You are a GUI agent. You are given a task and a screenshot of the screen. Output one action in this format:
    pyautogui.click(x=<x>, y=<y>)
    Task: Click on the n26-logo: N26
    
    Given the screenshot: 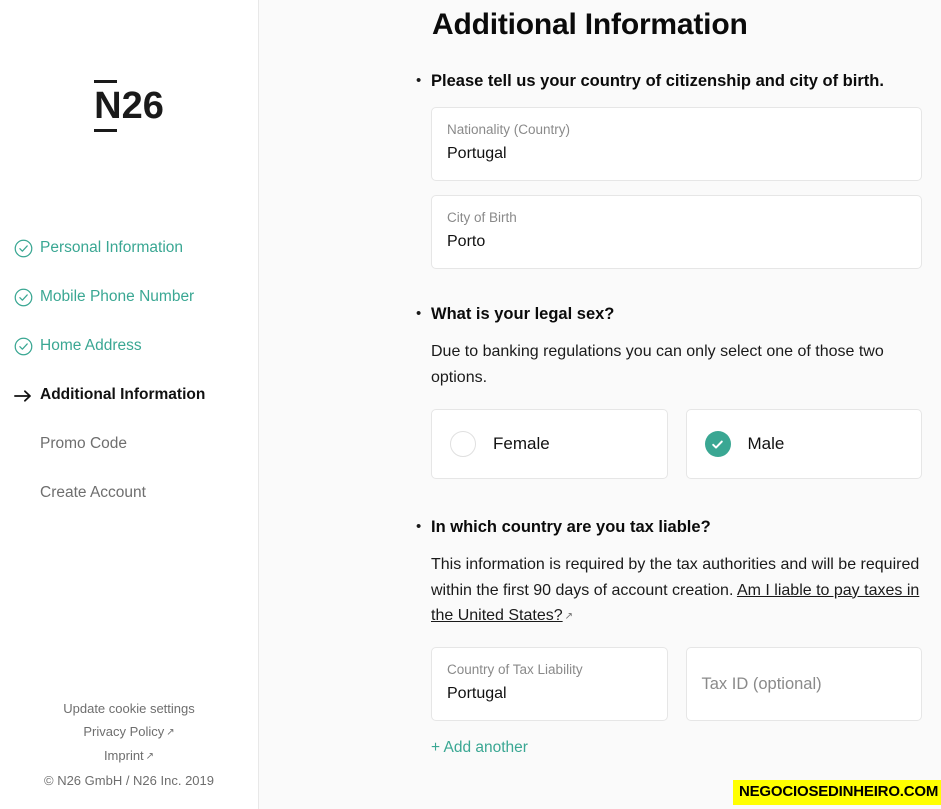 What is the action you would take?
    pyautogui.click(x=129, y=106)
    